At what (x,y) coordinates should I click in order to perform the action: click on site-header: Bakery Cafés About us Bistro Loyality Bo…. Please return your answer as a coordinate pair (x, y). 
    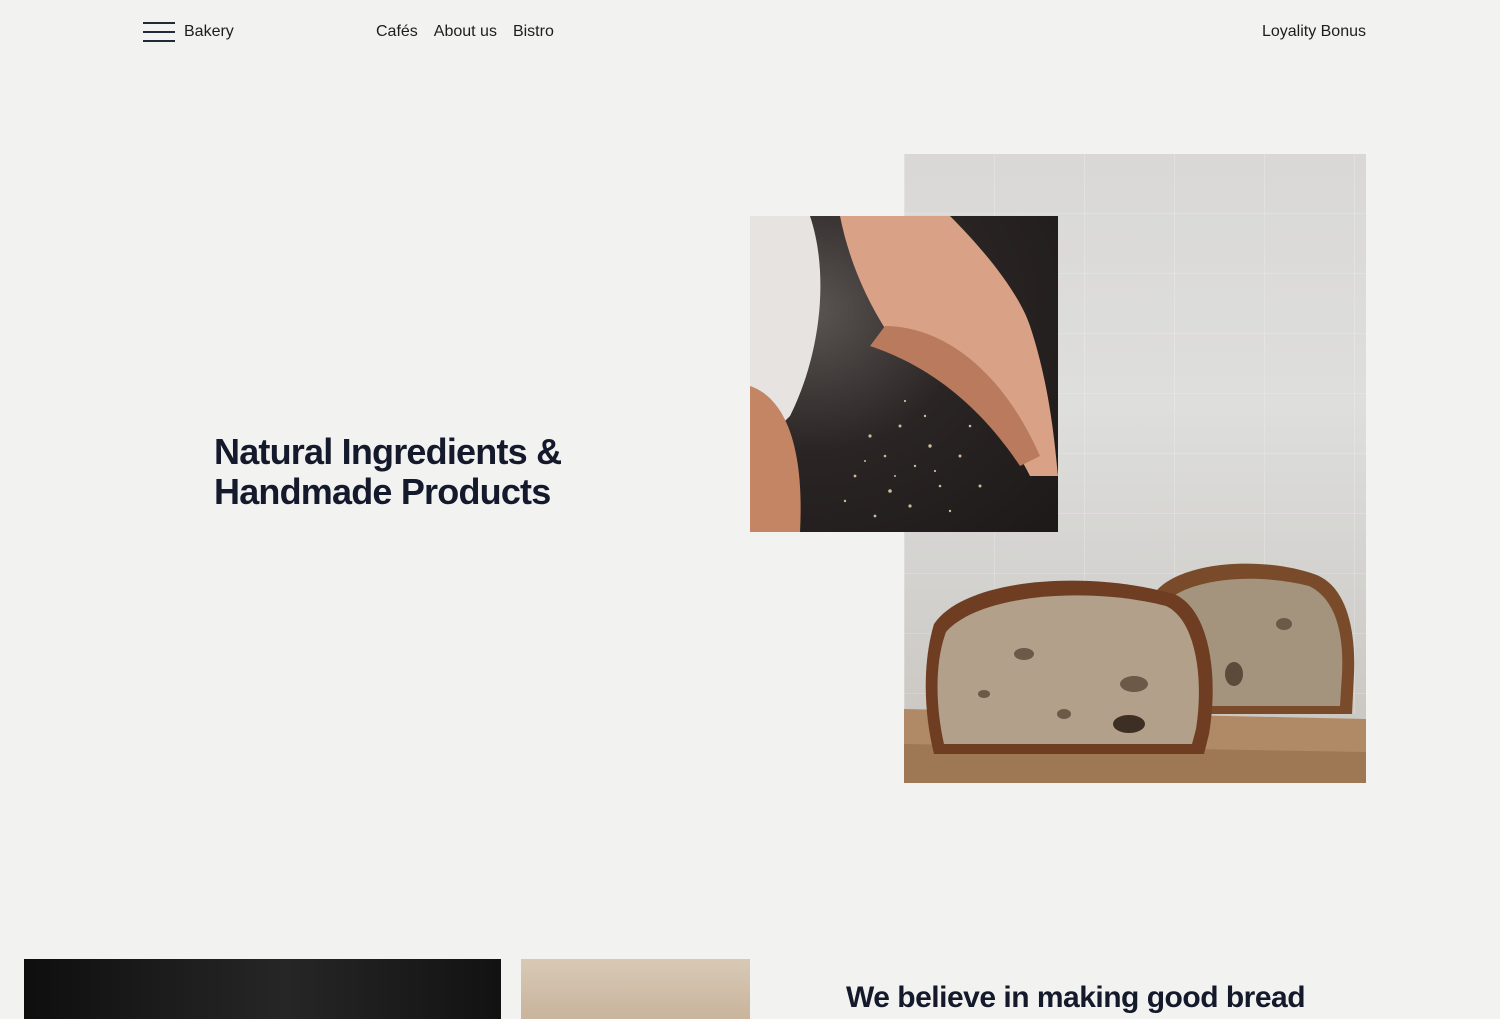
    Looking at the image, I should click on (750, 33).